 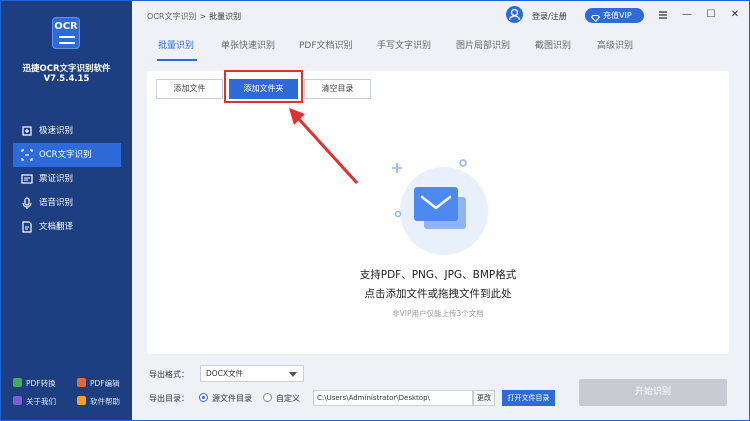 What do you see at coordinates (393, 398) in the screenshot?
I see `export-path-input: C:\Users\Administrator\Desktop\` at bounding box center [393, 398].